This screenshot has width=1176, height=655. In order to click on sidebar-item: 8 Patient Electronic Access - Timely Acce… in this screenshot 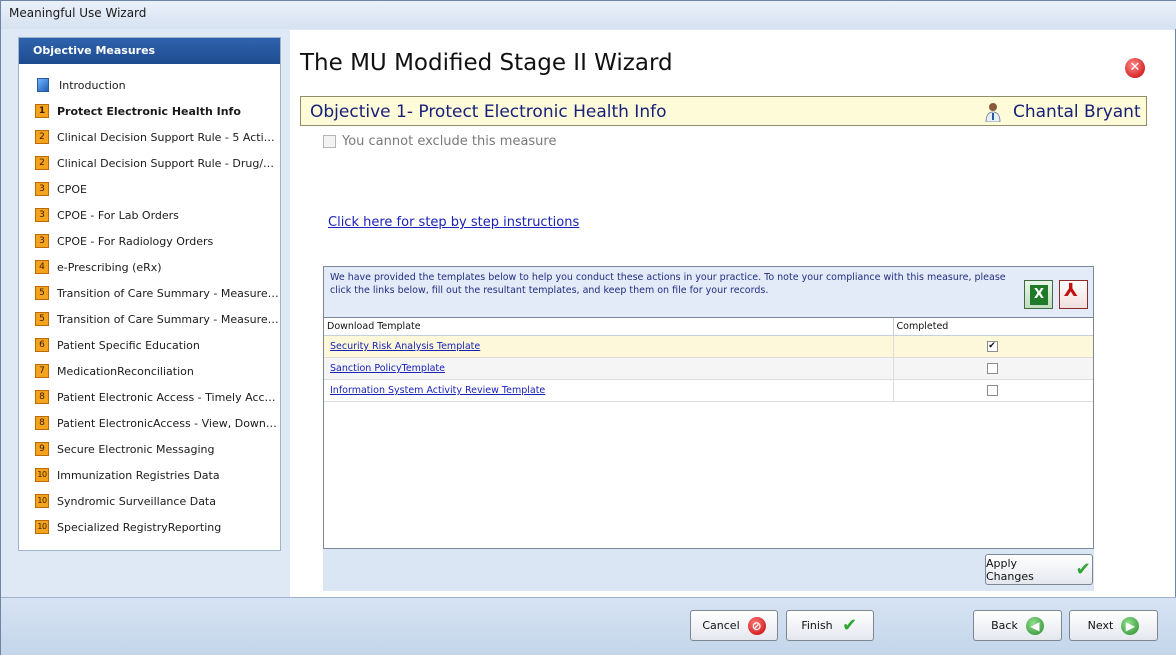, I will do `click(149, 397)`.